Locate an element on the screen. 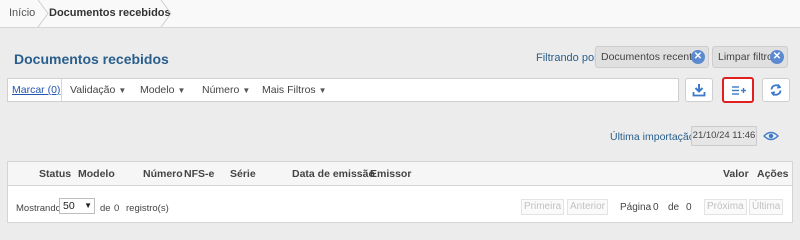 Image resolution: width=800 pixels, height=240 pixels. clear-filters-button: Limpar filtros ✕ is located at coordinates (750, 57).